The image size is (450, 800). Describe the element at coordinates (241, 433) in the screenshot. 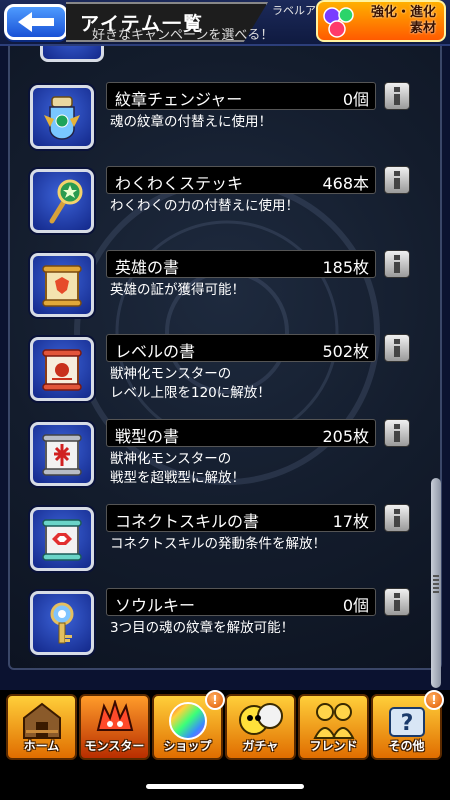

I see `item-name-bar: 戦型の書 205枚` at that location.